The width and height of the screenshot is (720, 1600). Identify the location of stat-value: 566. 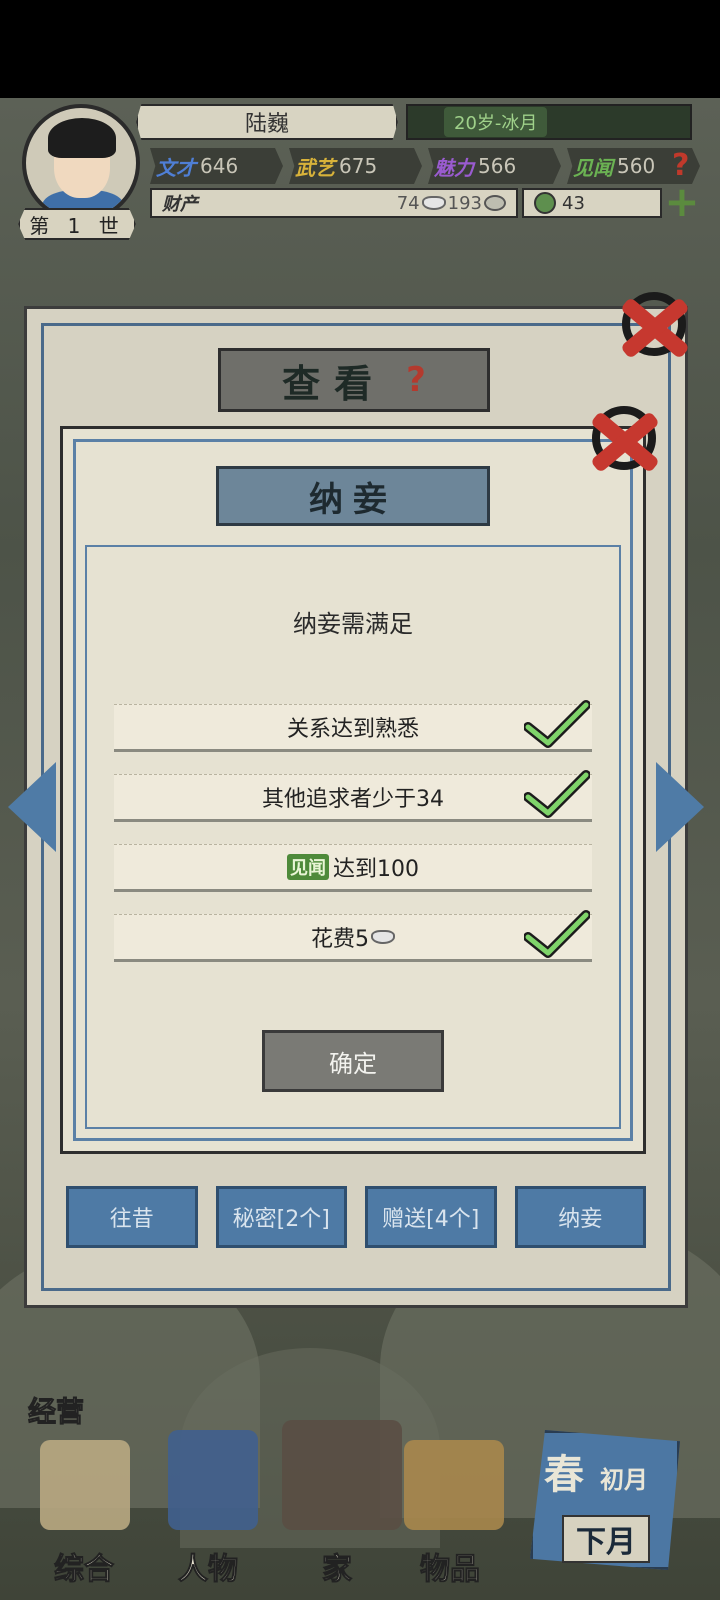
(497, 166).